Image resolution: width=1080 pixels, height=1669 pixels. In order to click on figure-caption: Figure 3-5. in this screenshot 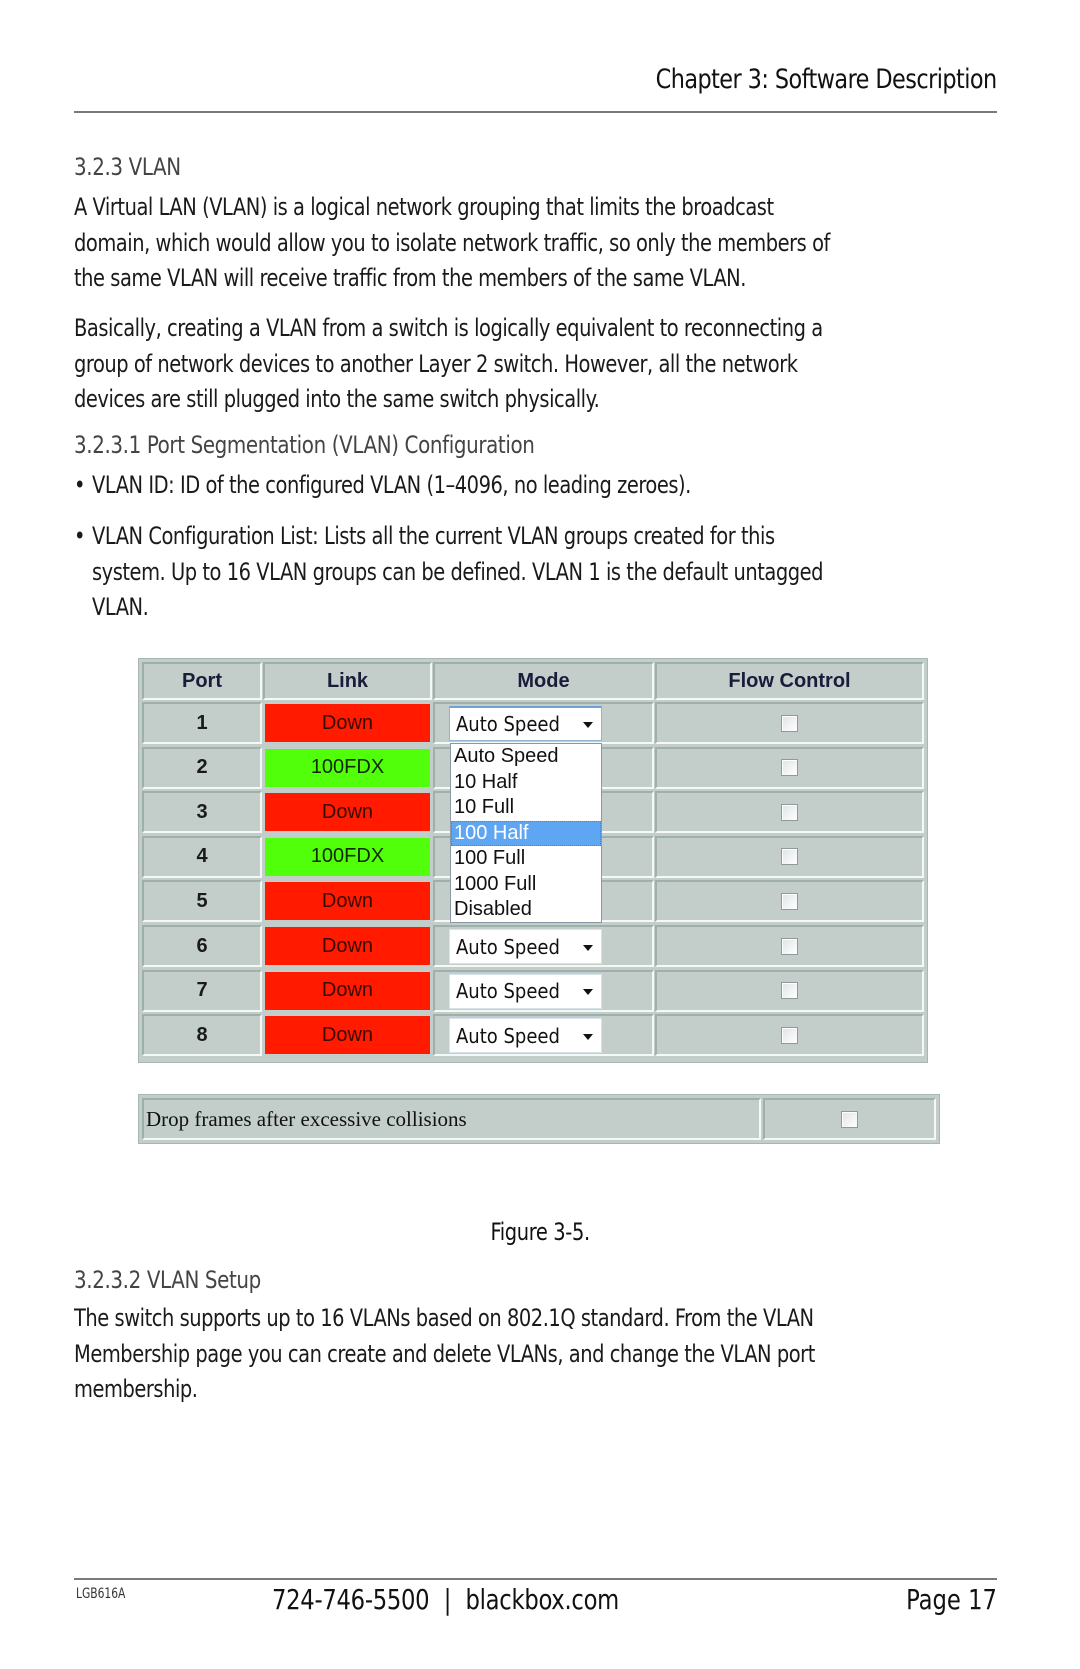, I will do `click(540, 1232)`.